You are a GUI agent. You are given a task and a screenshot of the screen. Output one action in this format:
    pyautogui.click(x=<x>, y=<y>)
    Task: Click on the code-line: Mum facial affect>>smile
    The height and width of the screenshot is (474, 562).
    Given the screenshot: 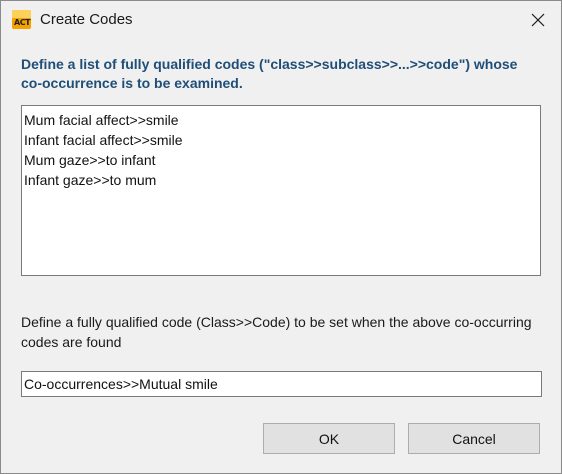 What is the action you would take?
    pyautogui.click(x=101, y=120)
    